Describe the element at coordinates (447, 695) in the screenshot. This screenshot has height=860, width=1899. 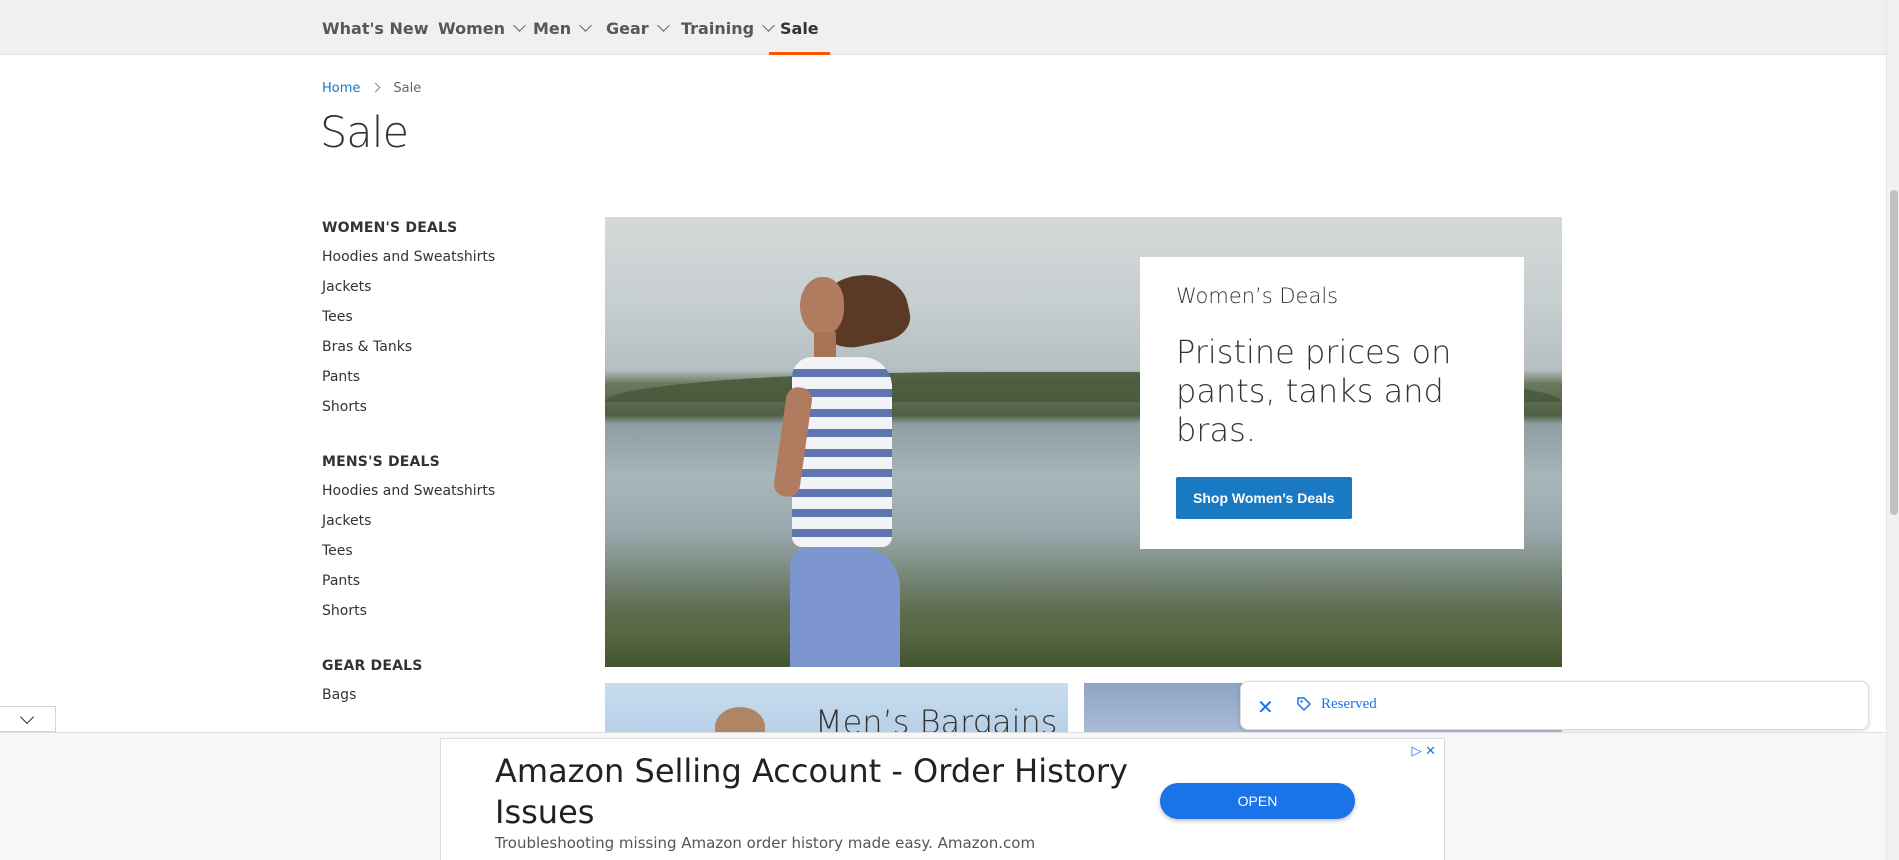
I see `sidebar-link: Bags` at that location.